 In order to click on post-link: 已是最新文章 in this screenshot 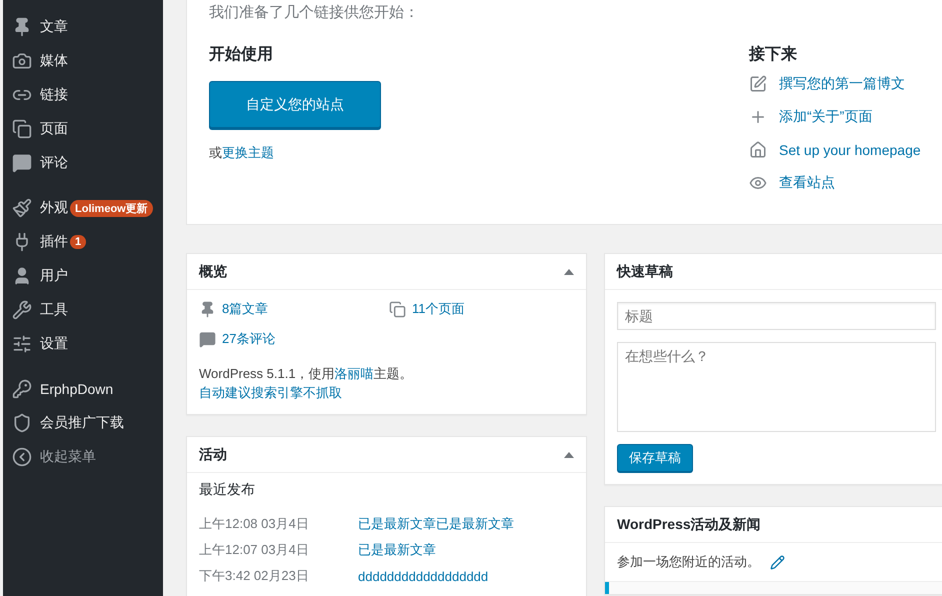, I will do `click(397, 549)`.